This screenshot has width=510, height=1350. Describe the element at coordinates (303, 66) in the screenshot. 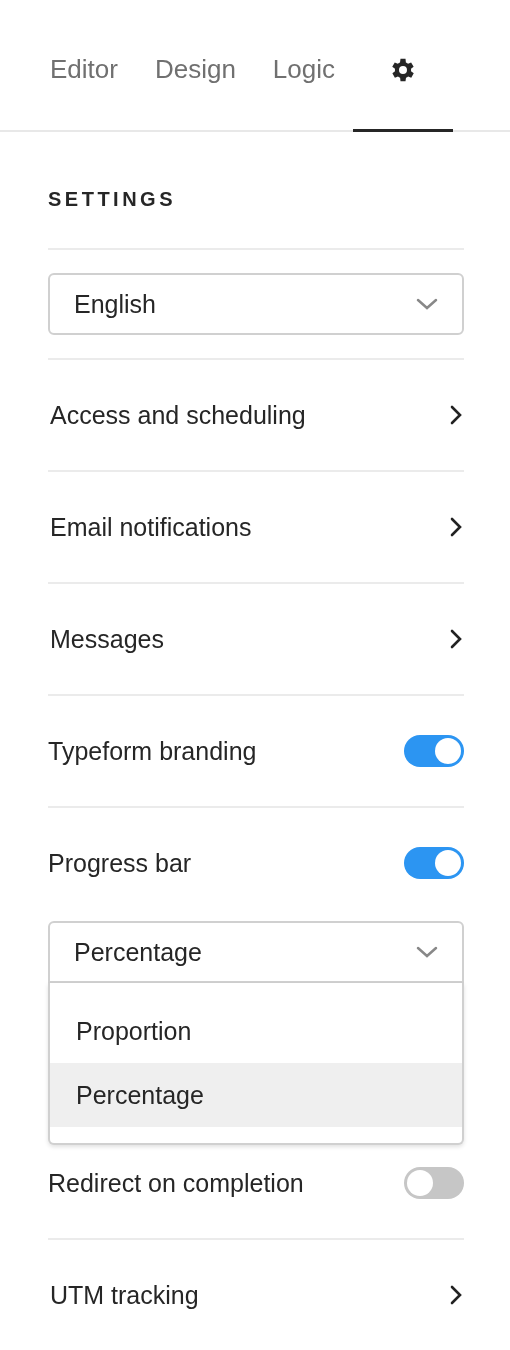

I see `editor-tab: Logic` at that location.